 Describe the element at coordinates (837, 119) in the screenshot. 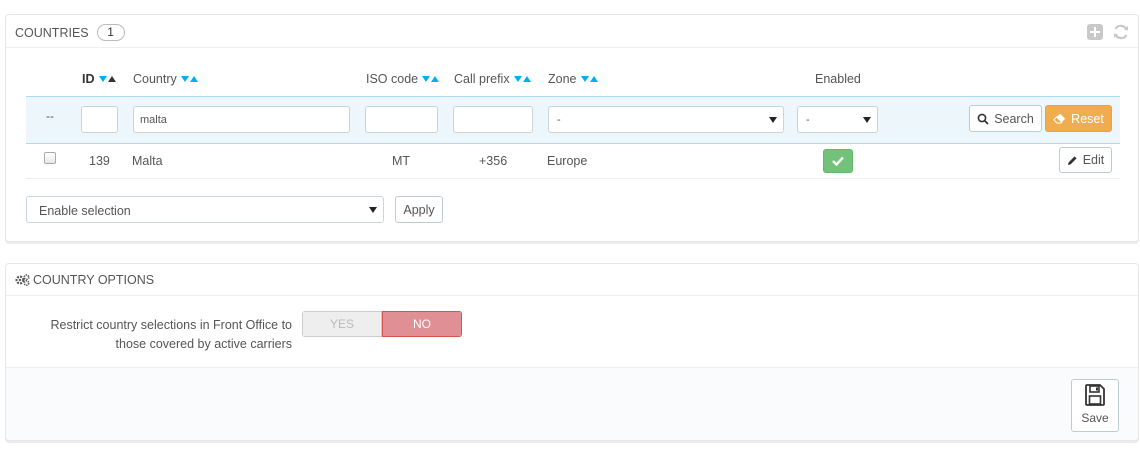

I see `enabled-filter-select: -` at that location.